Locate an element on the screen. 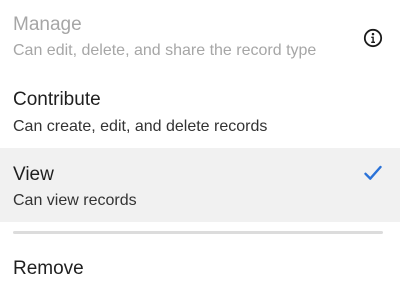 Image resolution: width=400 pixels, height=290 pixels. menu-option-title: Contribute is located at coordinates (57, 99).